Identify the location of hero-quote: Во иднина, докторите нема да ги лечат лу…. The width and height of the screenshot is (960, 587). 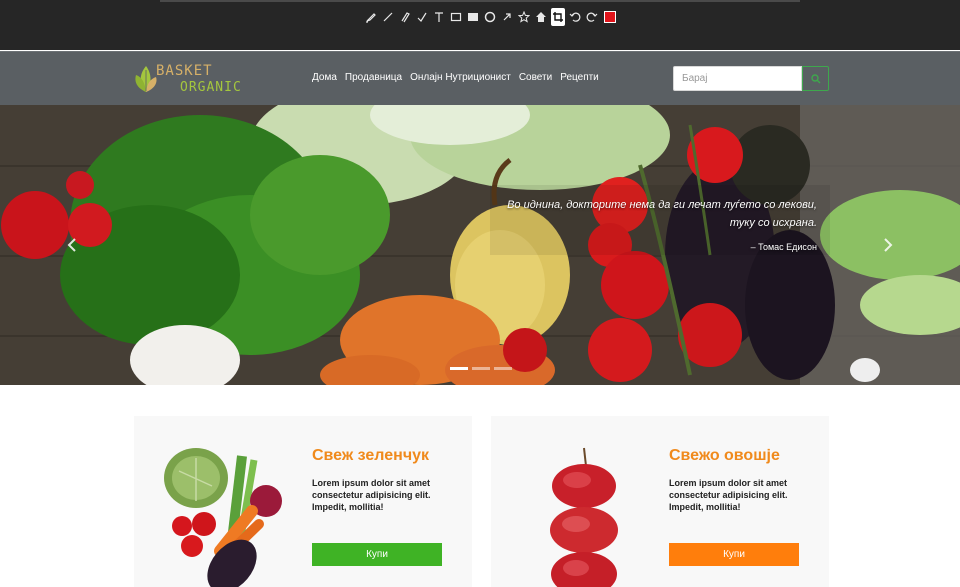
(652, 214).